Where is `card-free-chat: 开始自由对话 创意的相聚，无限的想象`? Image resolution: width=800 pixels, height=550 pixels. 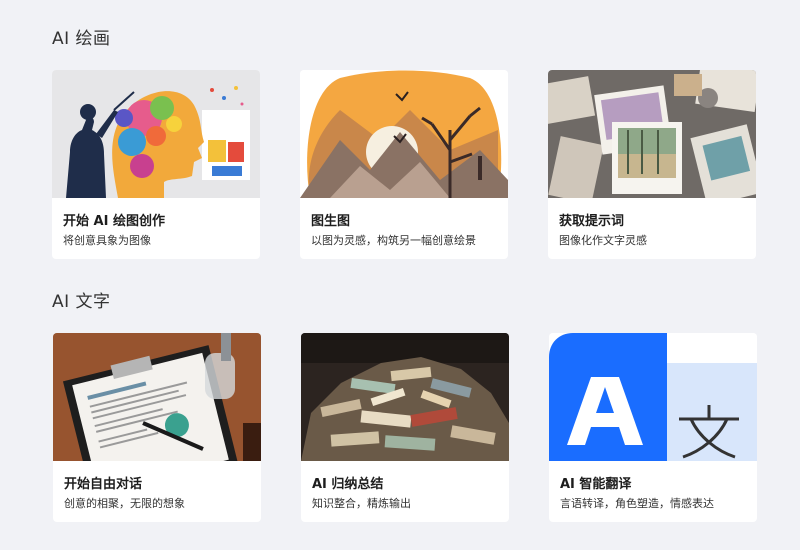 card-free-chat: 开始自由对话 创意的相聚，无限的想象 is located at coordinates (157, 427).